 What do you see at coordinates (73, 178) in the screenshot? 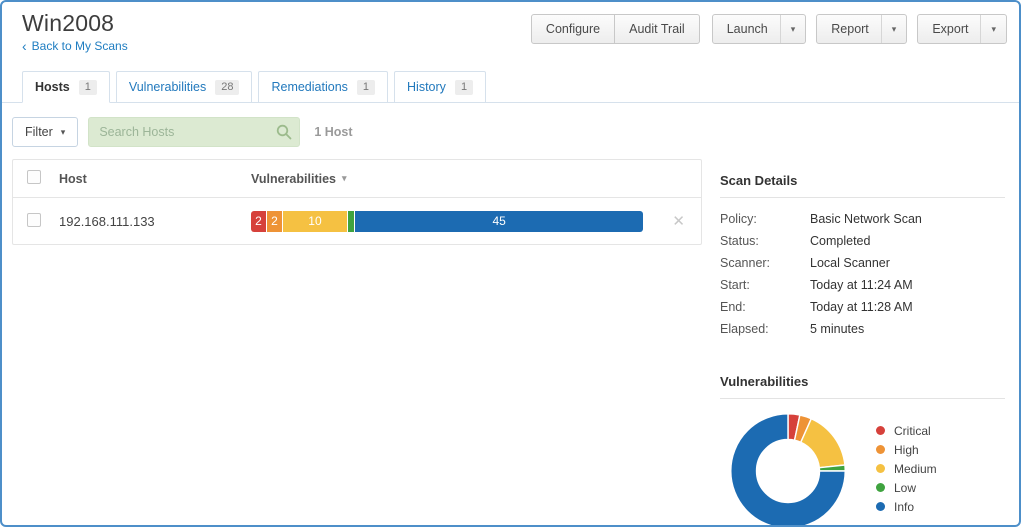
I see `host-column-header: Host` at bounding box center [73, 178].